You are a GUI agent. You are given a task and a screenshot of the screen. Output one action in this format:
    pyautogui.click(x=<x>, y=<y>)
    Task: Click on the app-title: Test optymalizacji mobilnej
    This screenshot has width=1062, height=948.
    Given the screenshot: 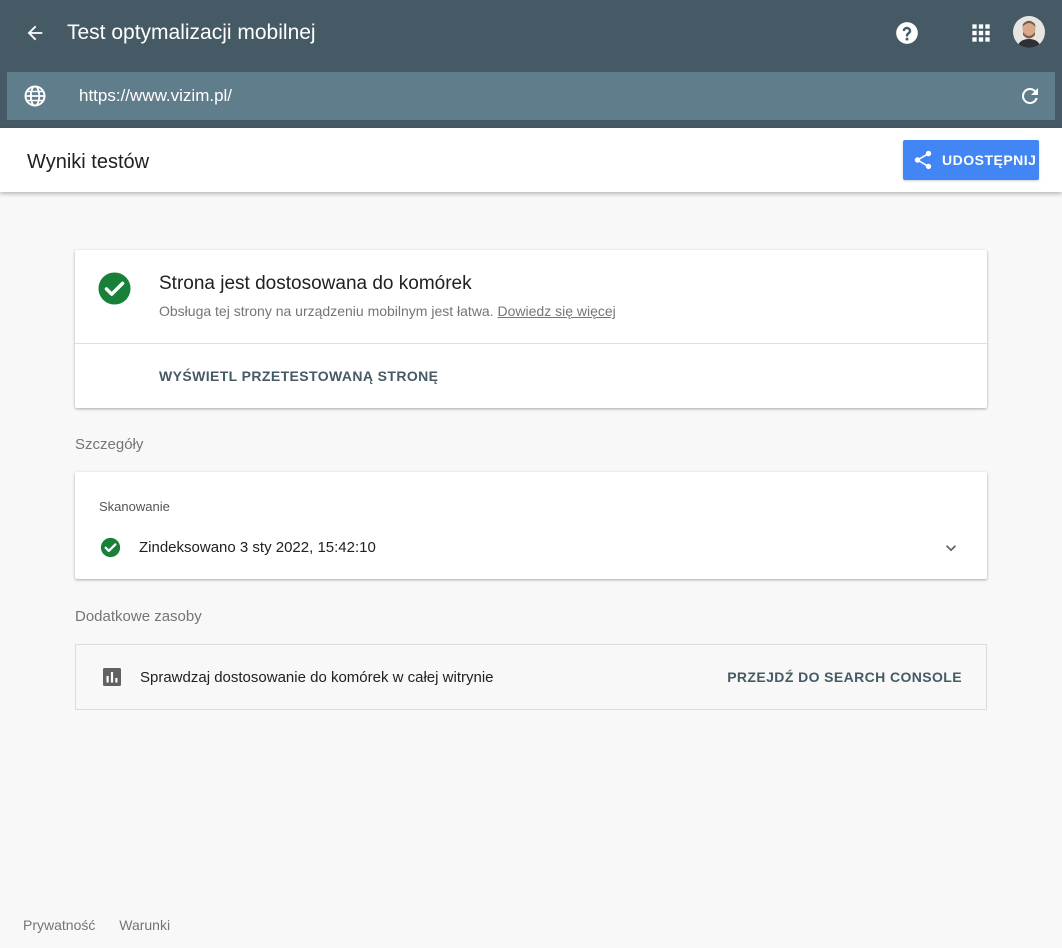 What is the action you would take?
    pyautogui.click(x=191, y=32)
    